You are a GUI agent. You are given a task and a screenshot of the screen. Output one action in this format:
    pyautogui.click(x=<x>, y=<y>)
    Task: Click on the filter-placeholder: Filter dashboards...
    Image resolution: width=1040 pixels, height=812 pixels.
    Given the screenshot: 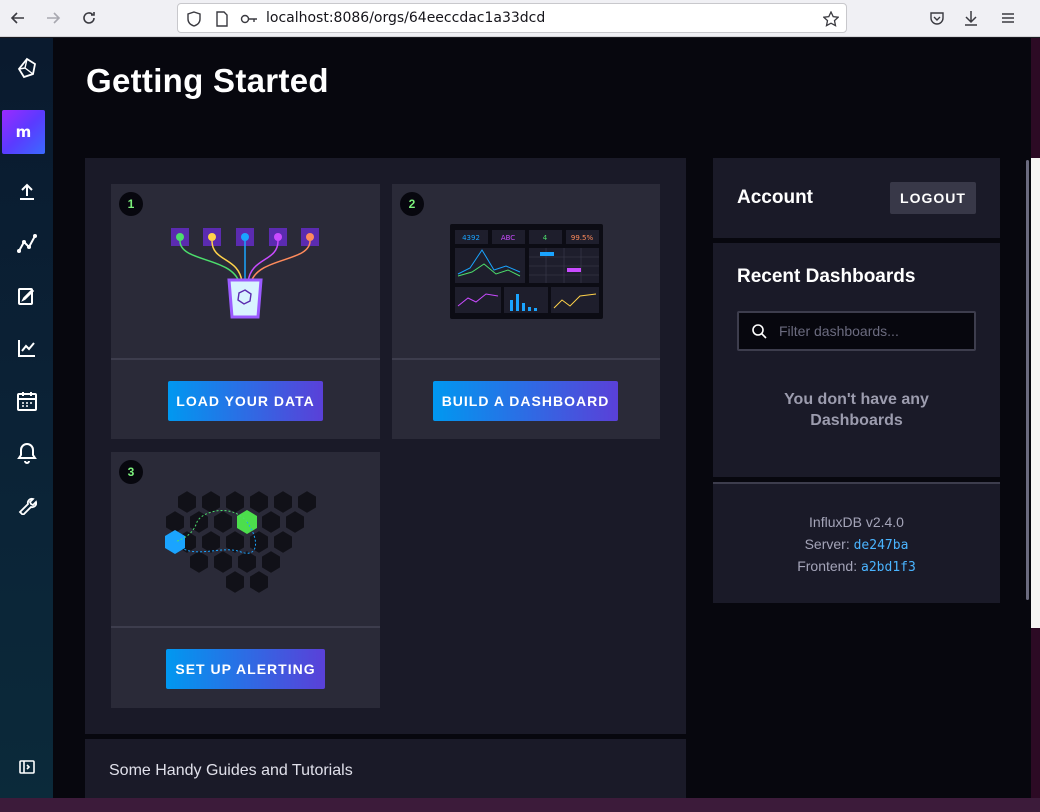 What is the action you would take?
    pyautogui.click(x=839, y=331)
    